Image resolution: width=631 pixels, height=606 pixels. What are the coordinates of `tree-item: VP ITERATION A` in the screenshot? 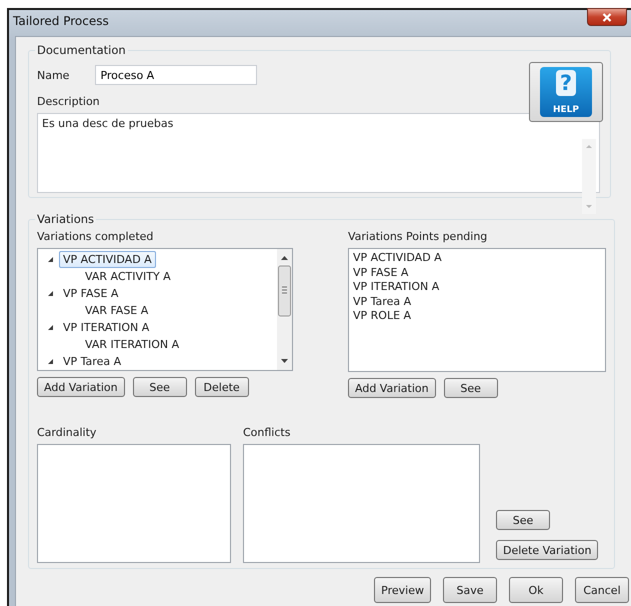 It's located at (106, 327).